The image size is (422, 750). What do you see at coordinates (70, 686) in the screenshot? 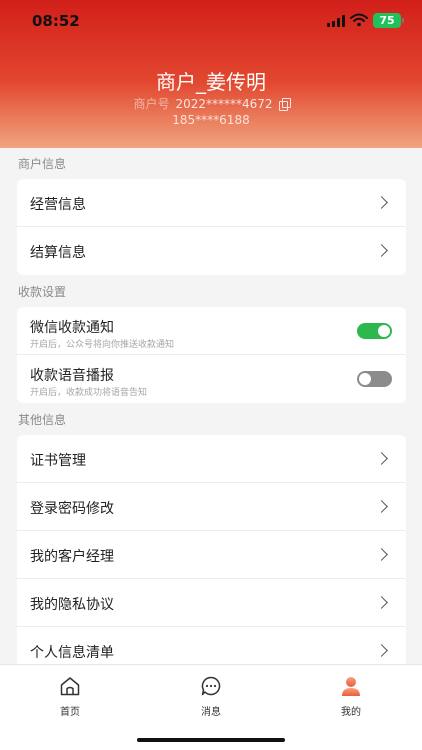
I see `home-icon` at bounding box center [70, 686].